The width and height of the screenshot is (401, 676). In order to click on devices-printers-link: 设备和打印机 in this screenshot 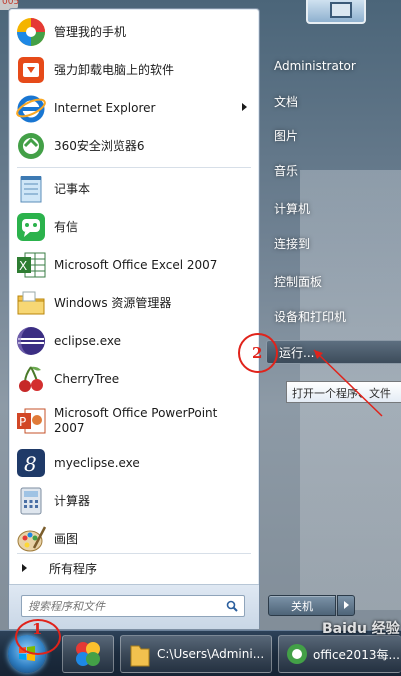, I will do `click(331, 316)`.